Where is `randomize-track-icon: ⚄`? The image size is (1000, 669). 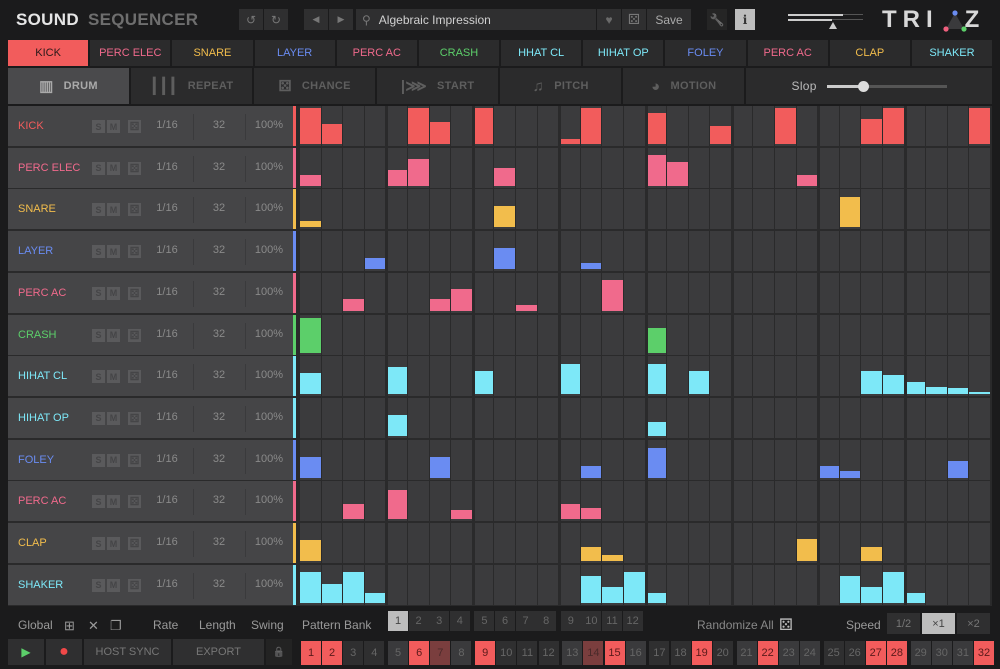
randomize-track-icon: ⚄ is located at coordinates (134, 418).